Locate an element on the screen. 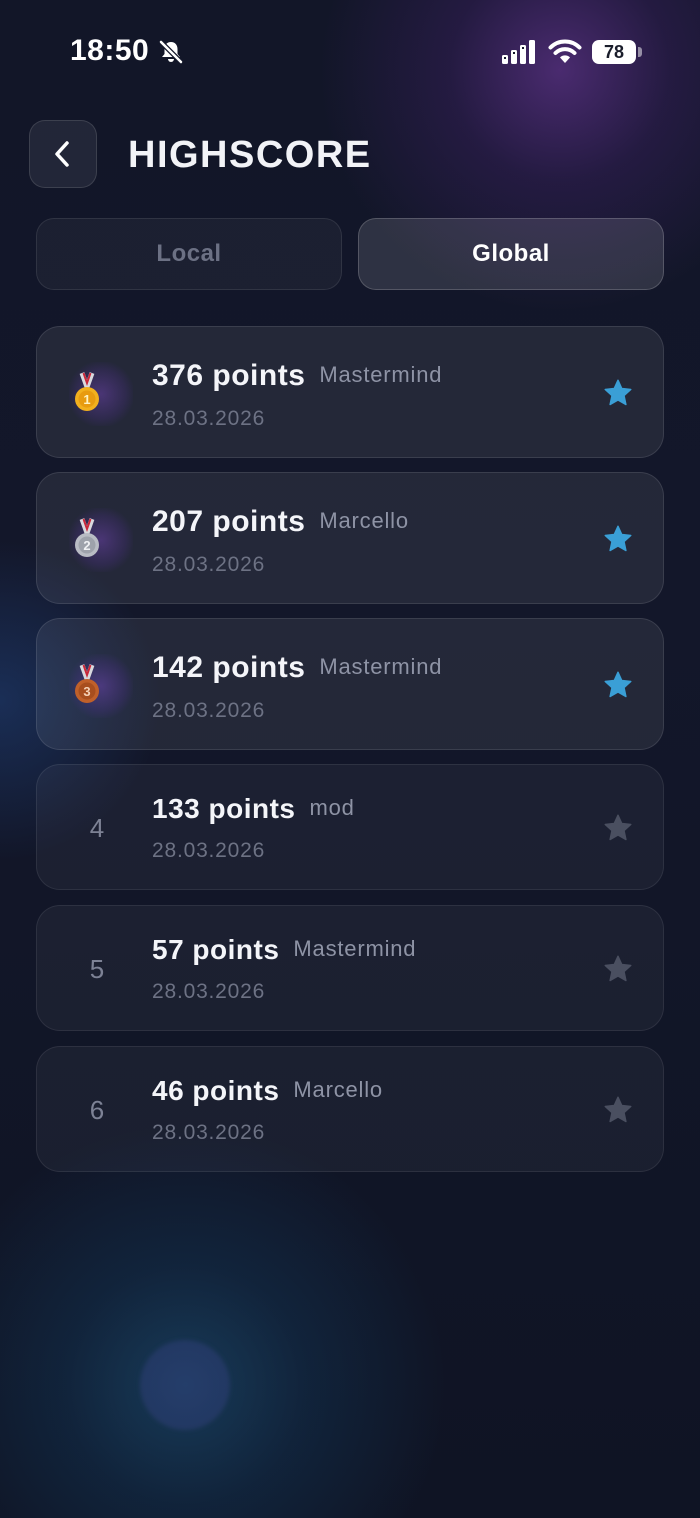 The height and width of the screenshot is (1518, 700). status-bar: 18:50 78 is located at coordinates (350, 50).